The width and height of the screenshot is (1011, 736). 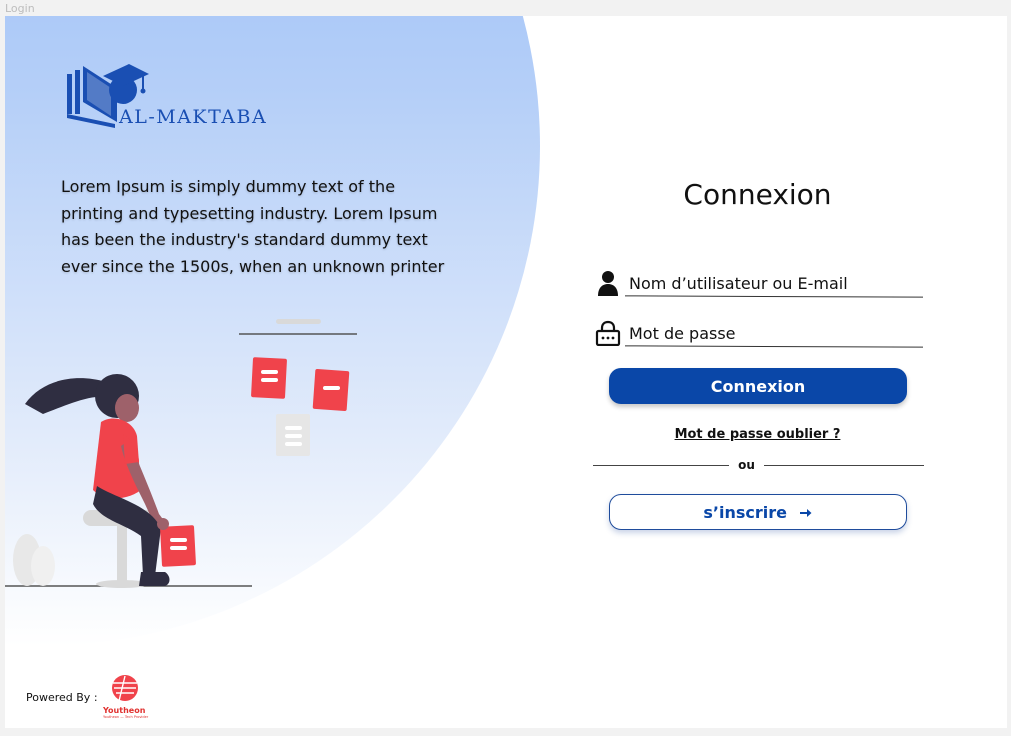 What do you see at coordinates (757, 434) in the screenshot?
I see `forgot-password-link: Mot de passe oublier ?` at bounding box center [757, 434].